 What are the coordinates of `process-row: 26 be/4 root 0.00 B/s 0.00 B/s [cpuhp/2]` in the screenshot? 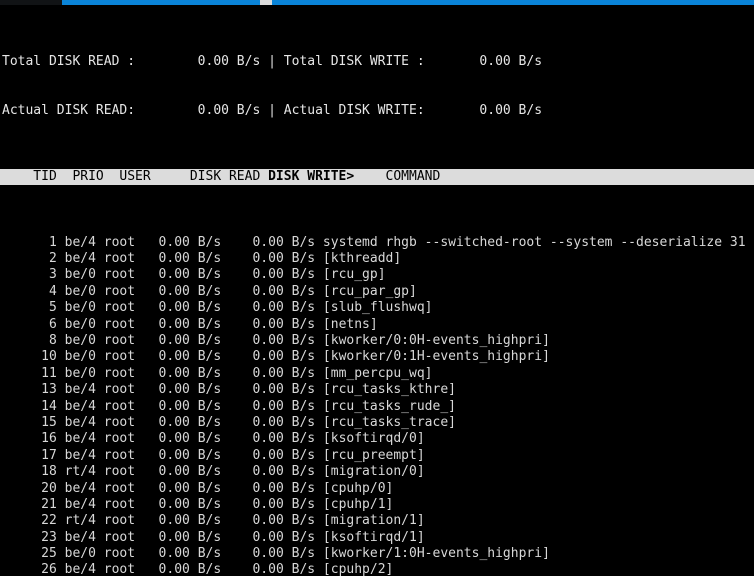 It's located at (377, 569).